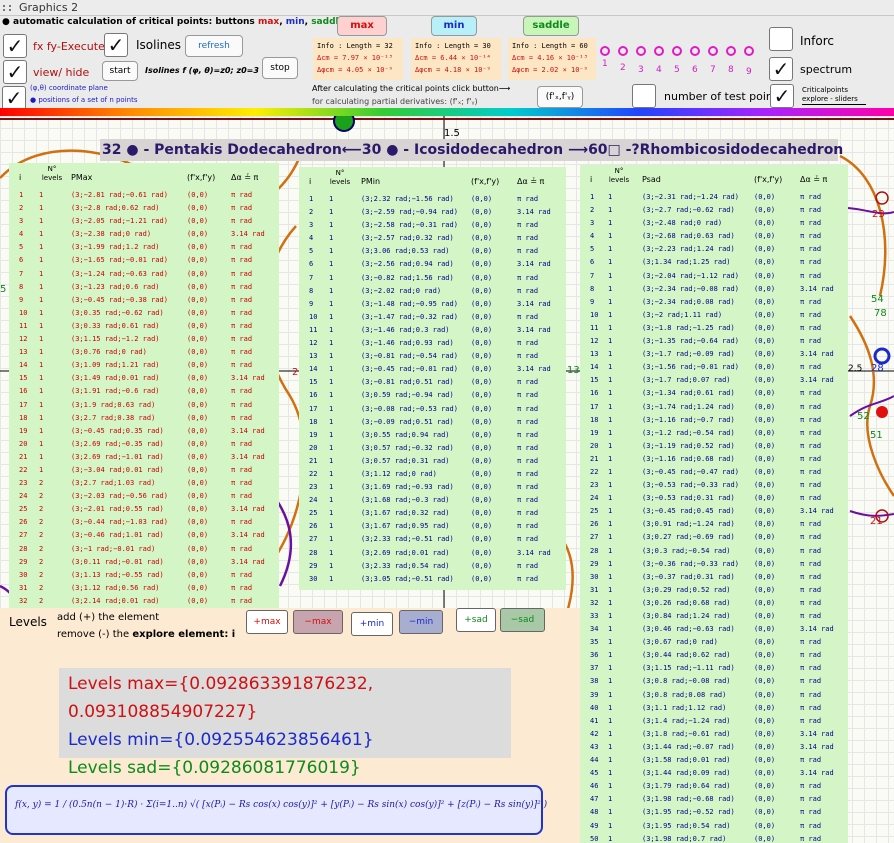 The height and width of the screenshot is (843, 894). Describe the element at coordinates (605, 51) in the screenshot. I see `point-1-circle` at that location.